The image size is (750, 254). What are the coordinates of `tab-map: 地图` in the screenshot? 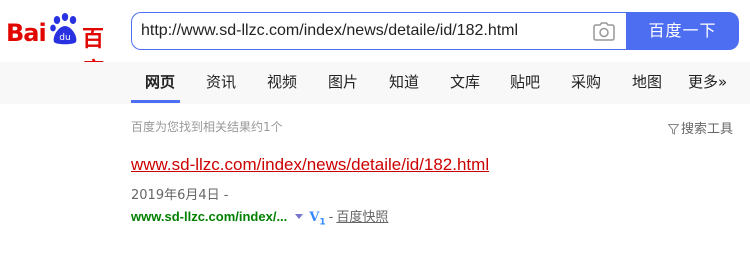 It's located at (647, 81).